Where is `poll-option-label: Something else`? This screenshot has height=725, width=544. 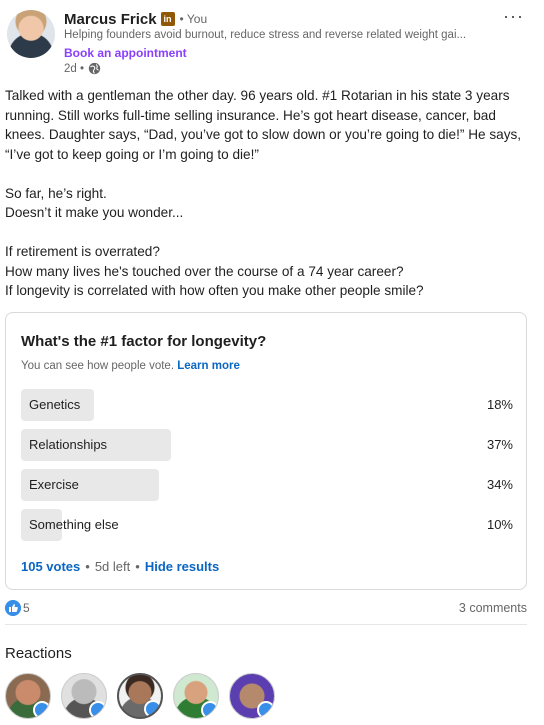 poll-option-label: Something else is located at coordinates (74, 524).